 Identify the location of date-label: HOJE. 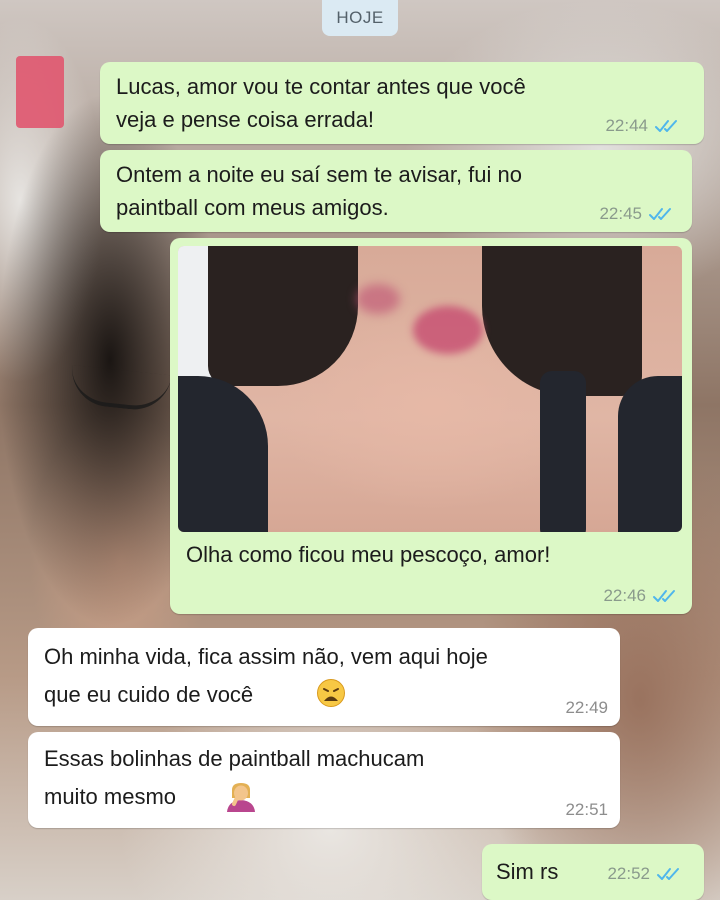
(360, 17).